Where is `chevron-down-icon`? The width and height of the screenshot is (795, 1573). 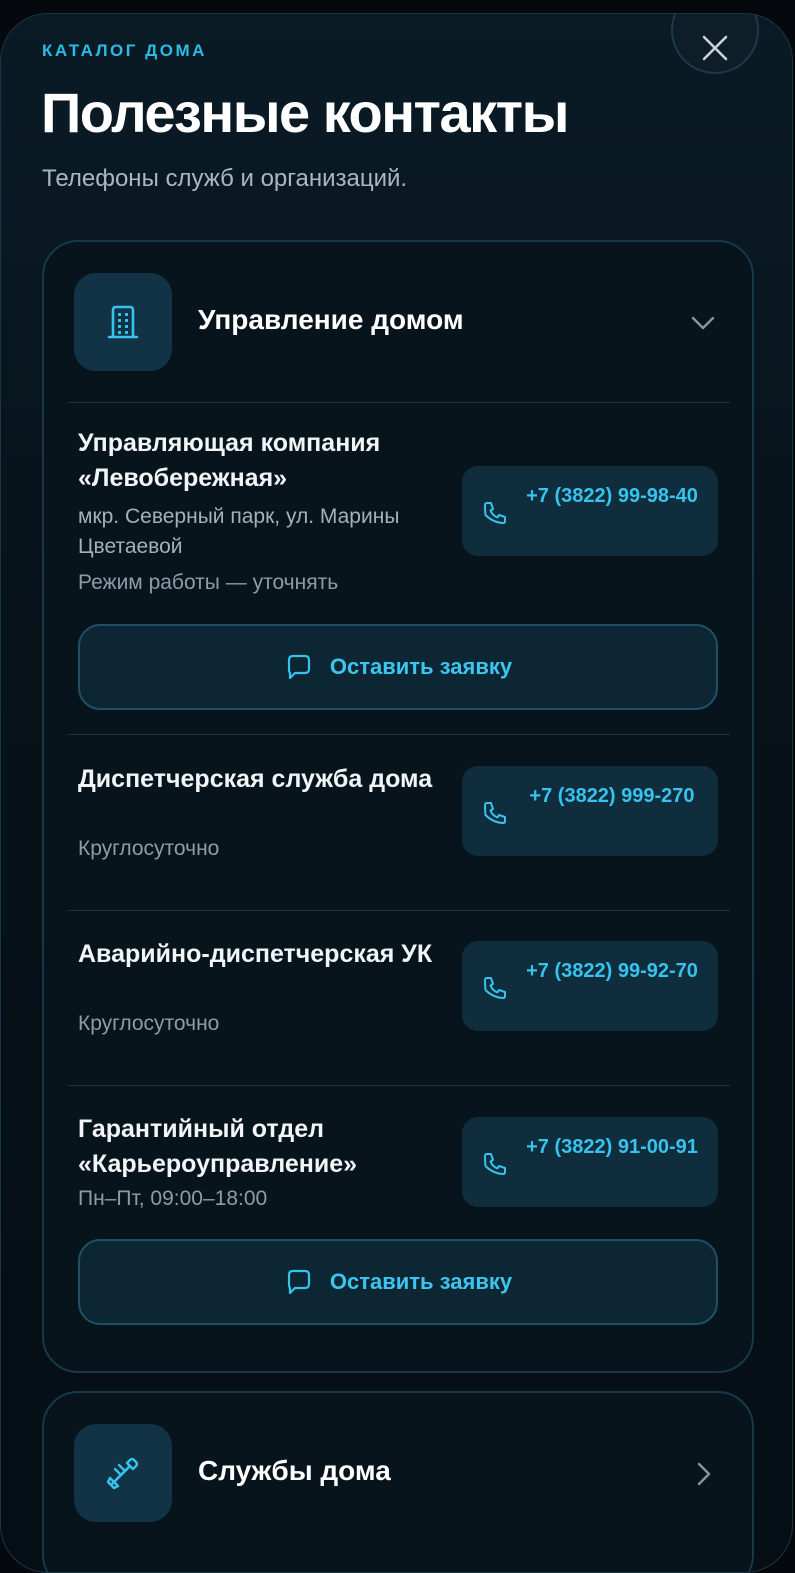
chevron-down-icon is located at coordinates (703, 323).